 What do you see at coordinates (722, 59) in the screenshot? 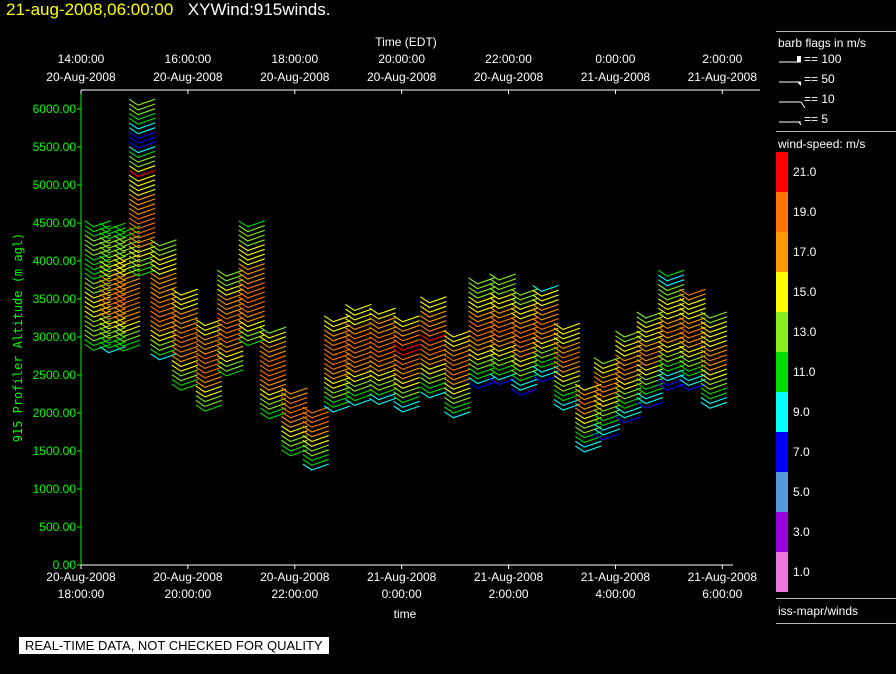
I see `top-tick-label-time: 2:00:00` at bounding box center [722, 59].